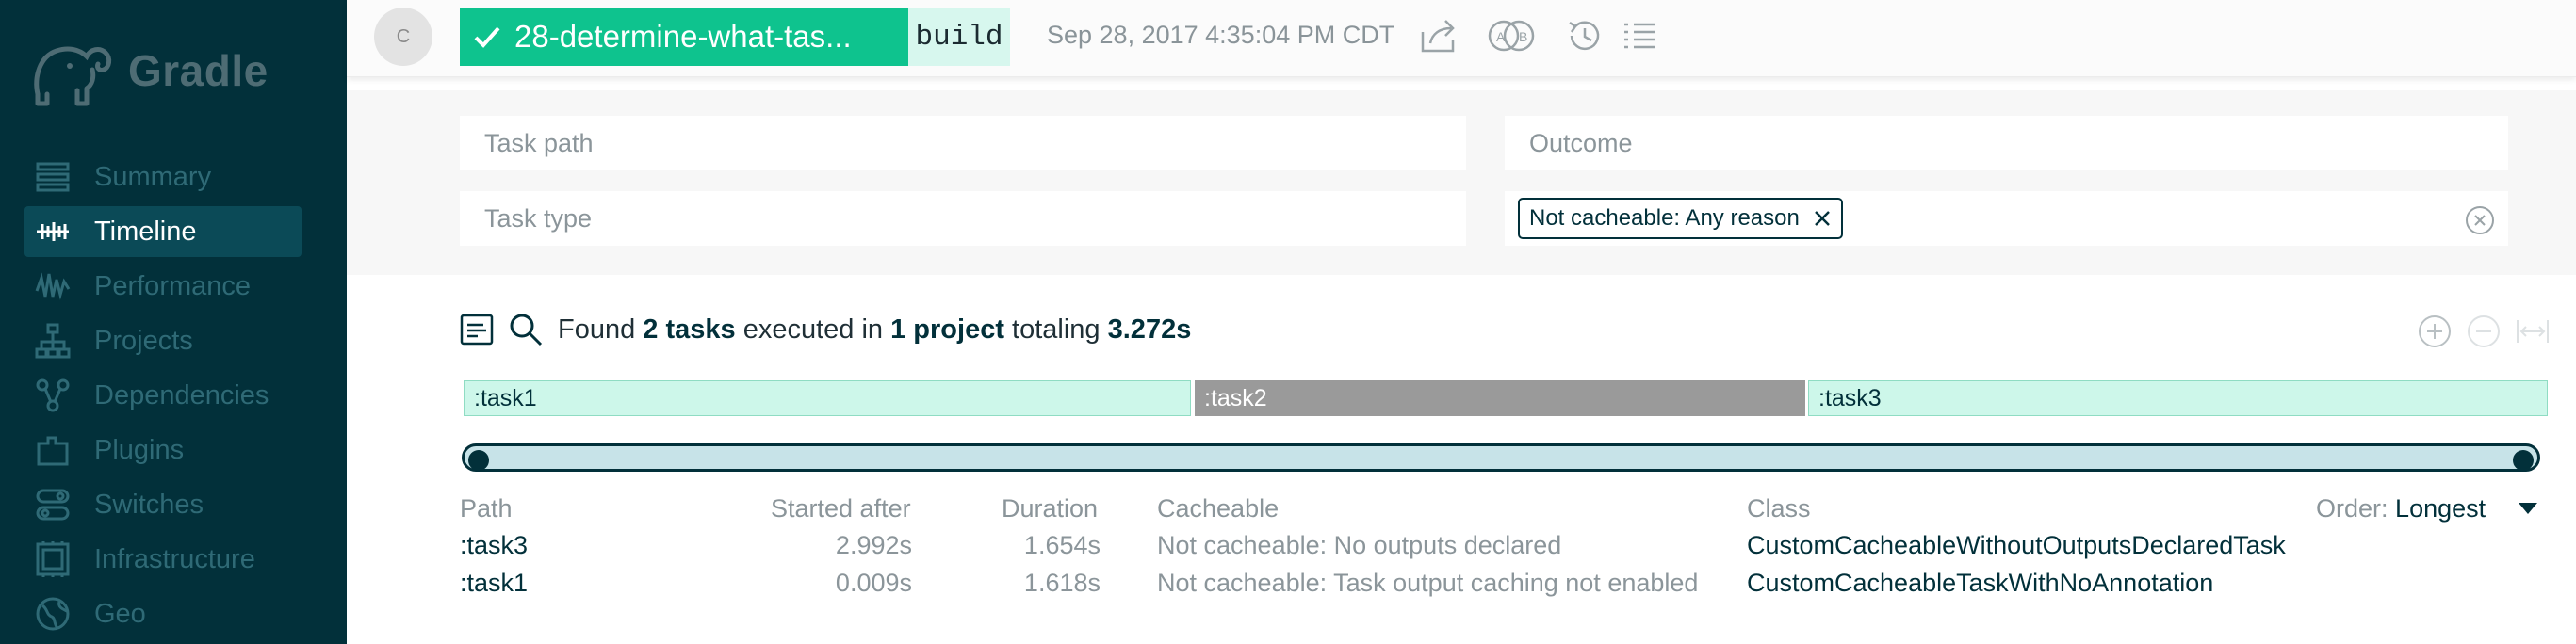  What do you see at coordinates (53, 231) in the screenshot?
I see `timeline-icon` at bounding box center [53, 231].